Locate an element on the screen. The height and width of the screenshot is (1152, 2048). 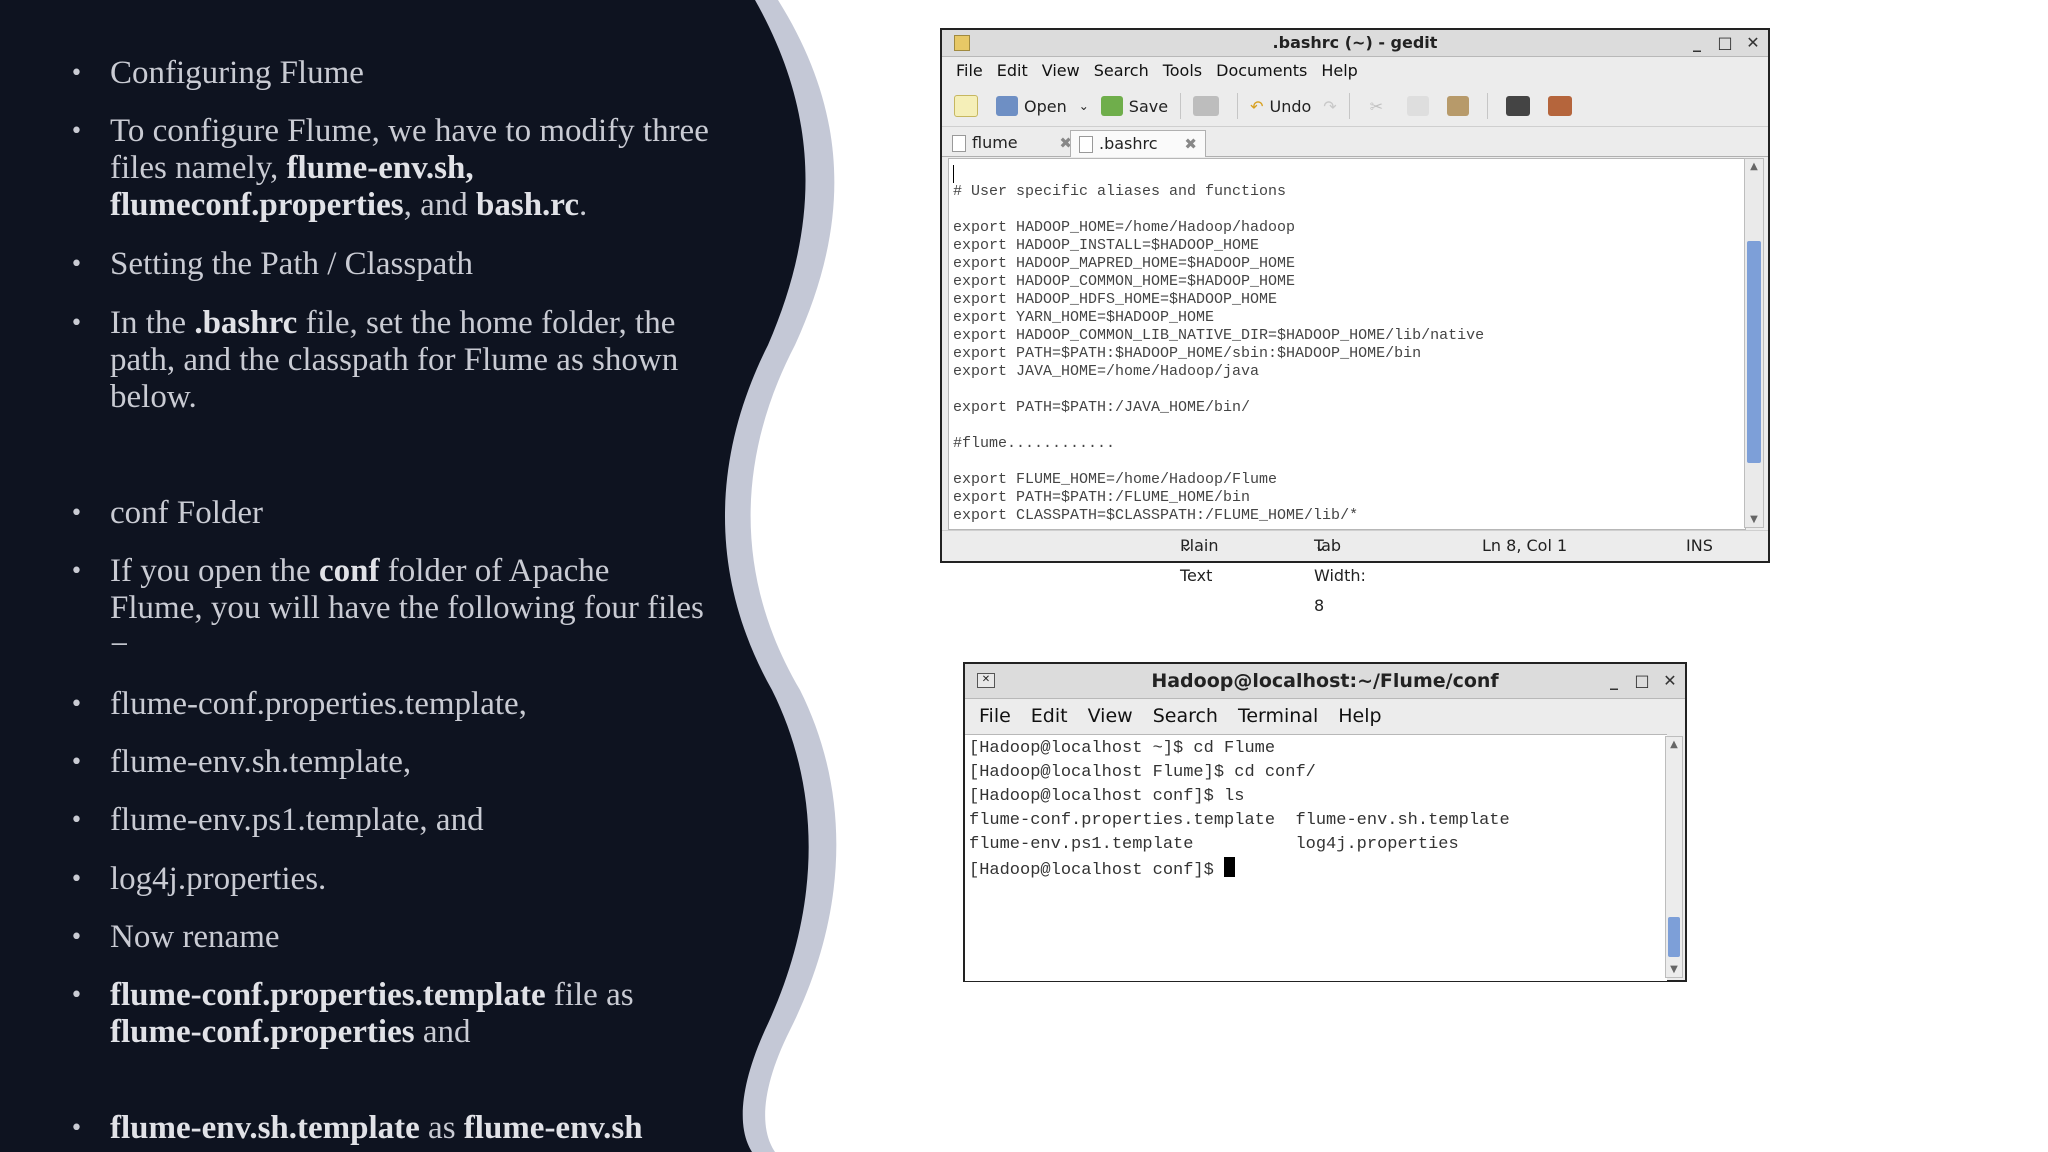
scissors-icon: ✂ is located at coordinates (1376, 106).